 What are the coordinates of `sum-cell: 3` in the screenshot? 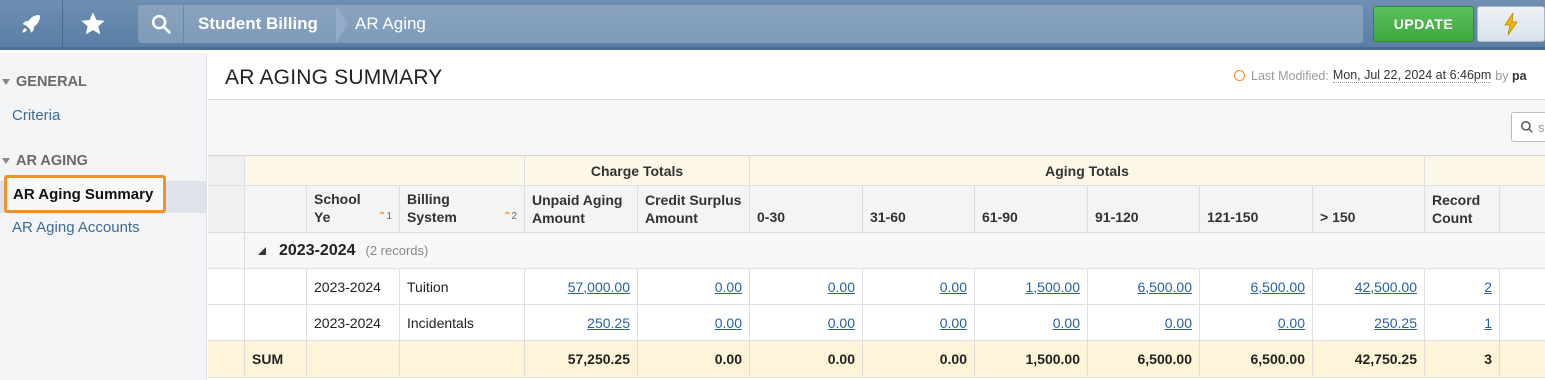 It's located at (1462, 359).